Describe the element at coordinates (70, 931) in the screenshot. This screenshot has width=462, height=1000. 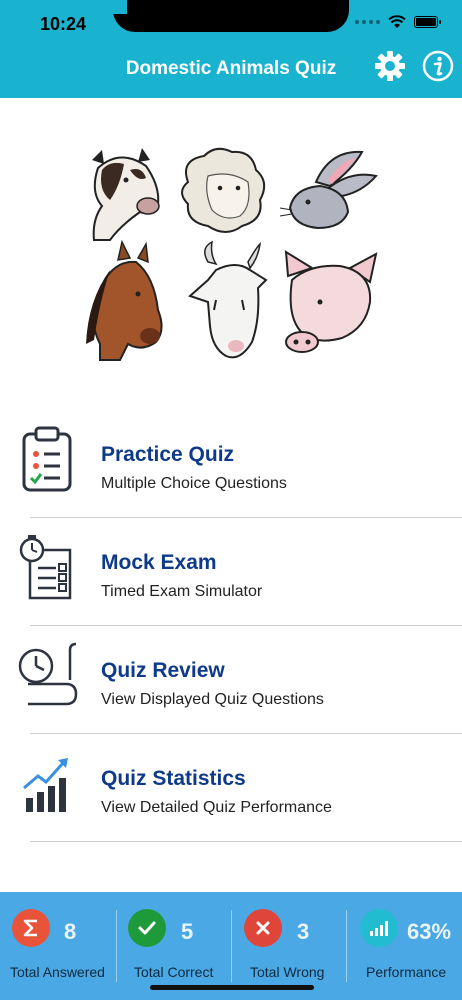
I see `stat-value: 8` at that location.